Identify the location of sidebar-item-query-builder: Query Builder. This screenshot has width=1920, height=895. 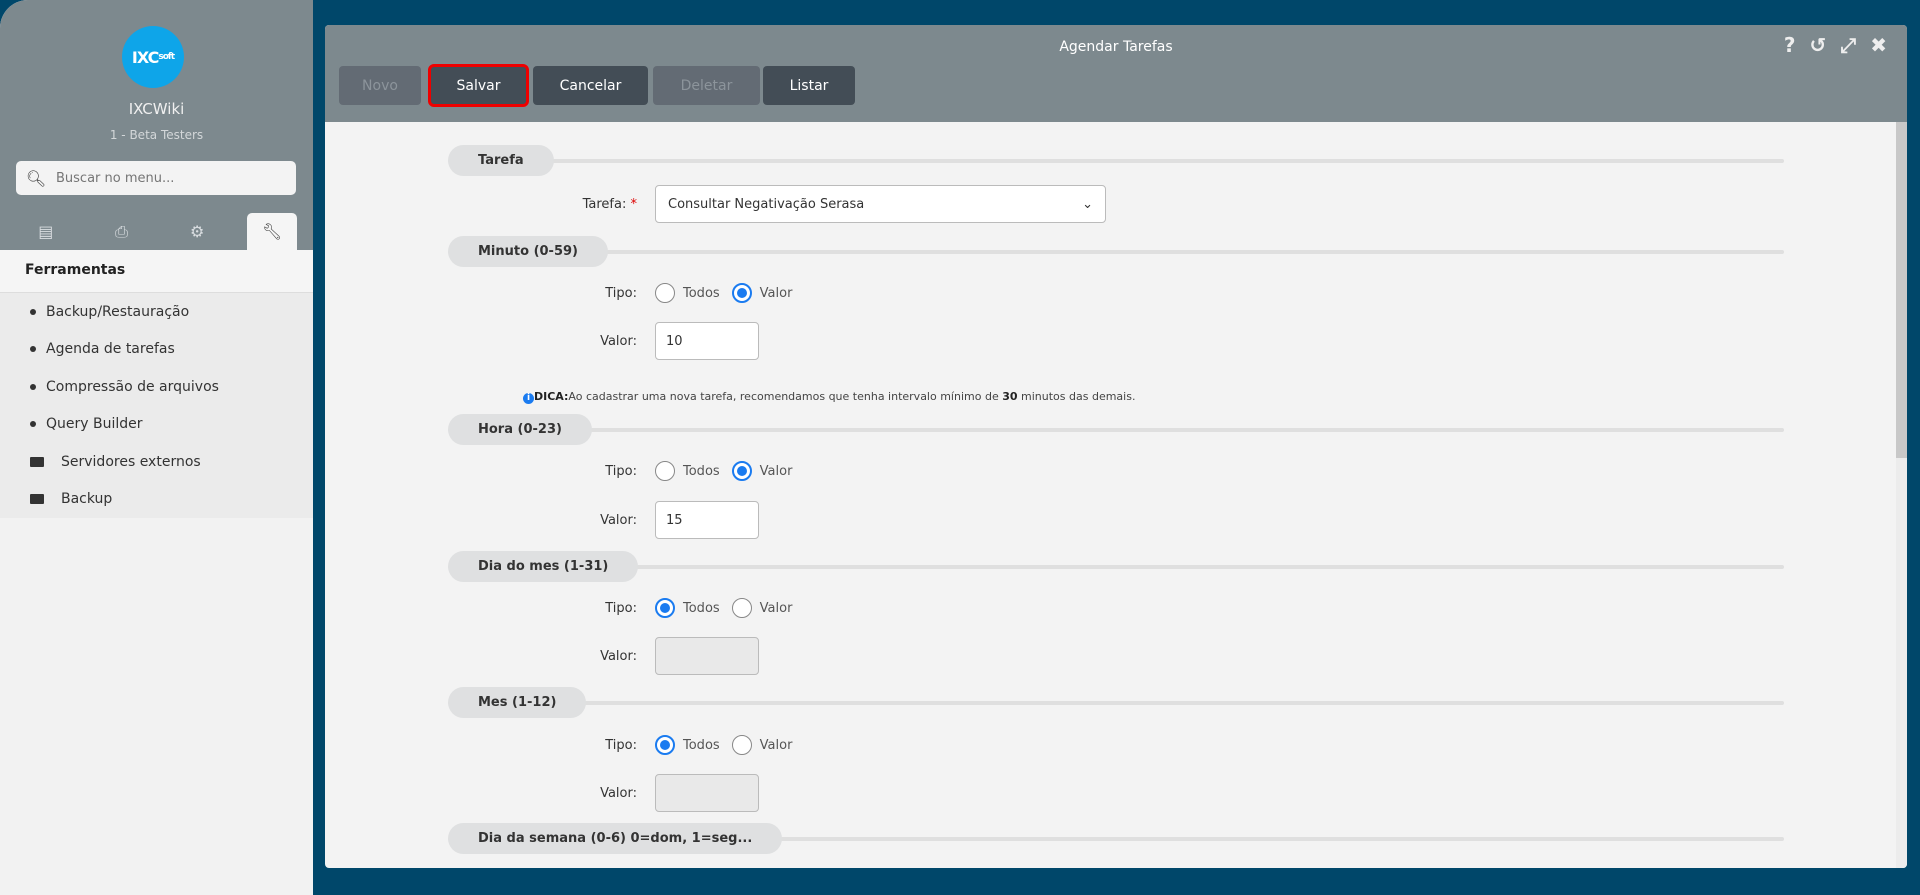
(156, 425).